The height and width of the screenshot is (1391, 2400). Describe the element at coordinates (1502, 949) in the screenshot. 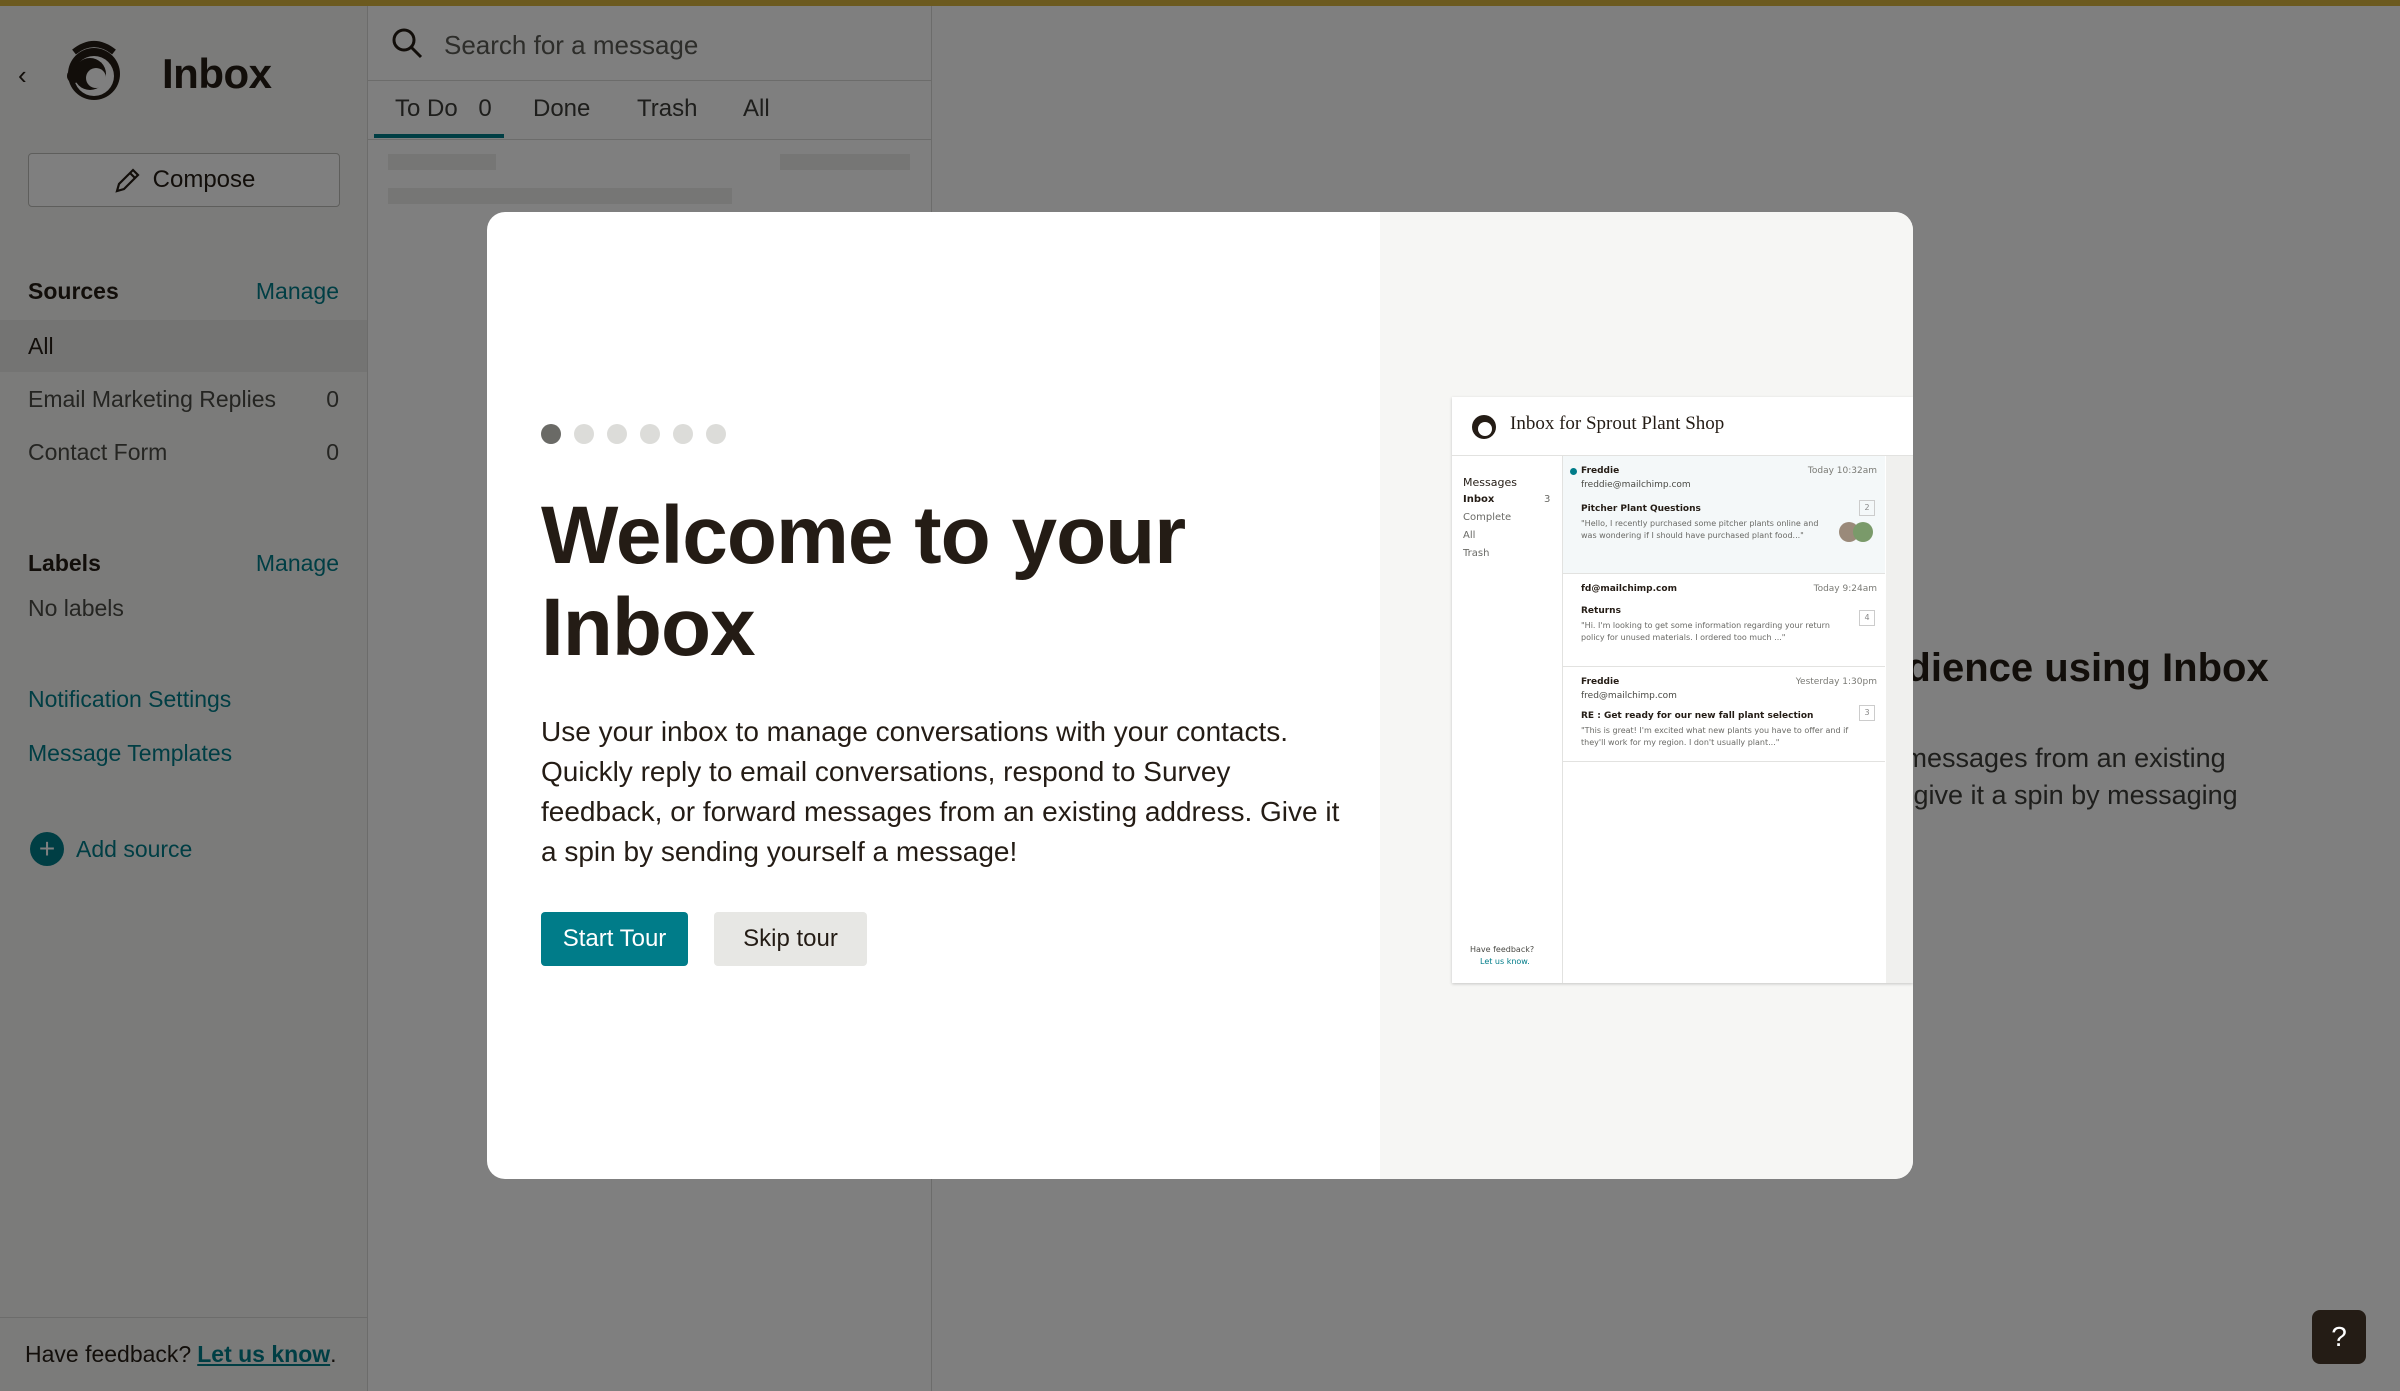

I see `preview-feedback-text: Have feedback?` at that location.